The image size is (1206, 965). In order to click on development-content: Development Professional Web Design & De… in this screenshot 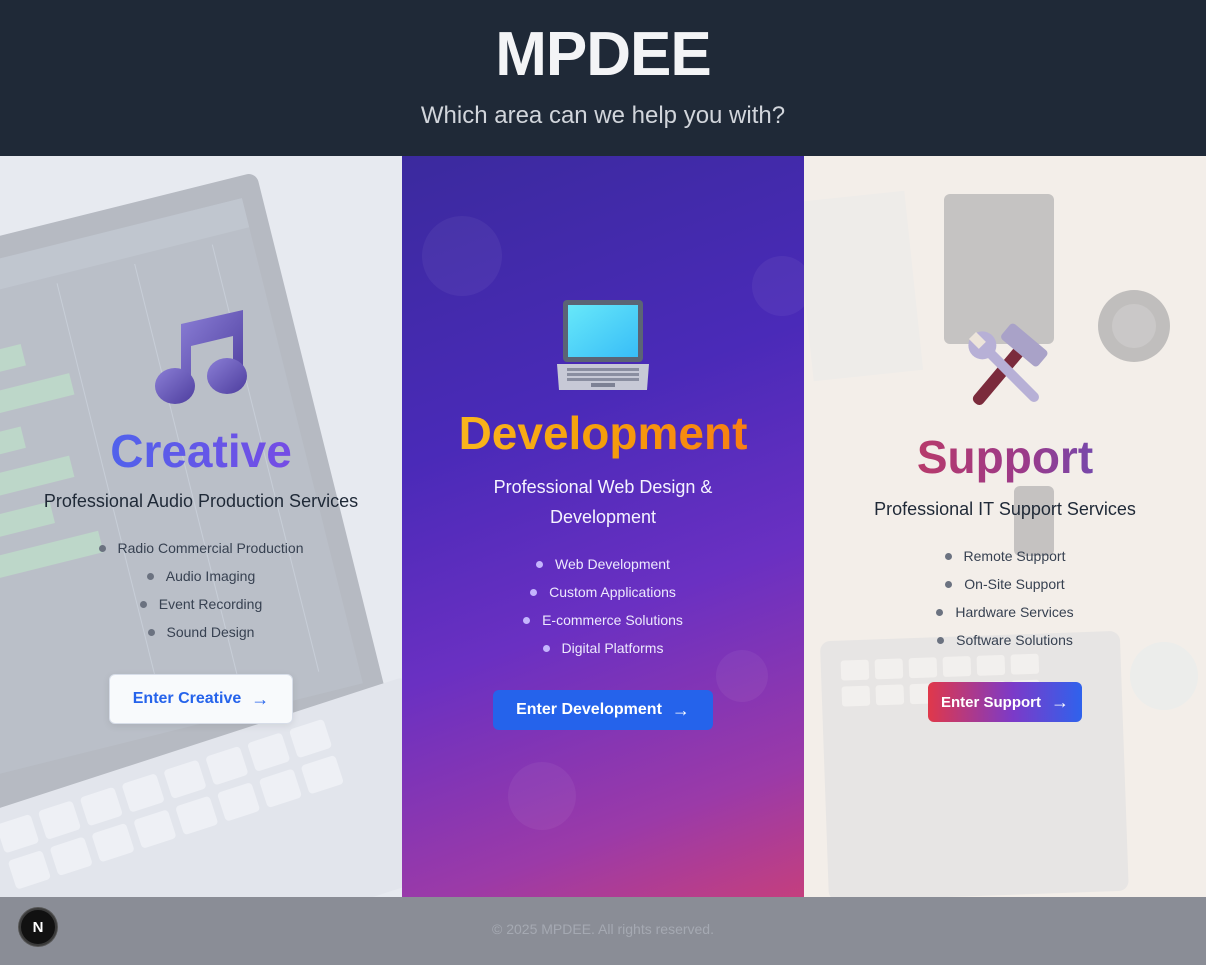, I will do `click(603, 514)`.